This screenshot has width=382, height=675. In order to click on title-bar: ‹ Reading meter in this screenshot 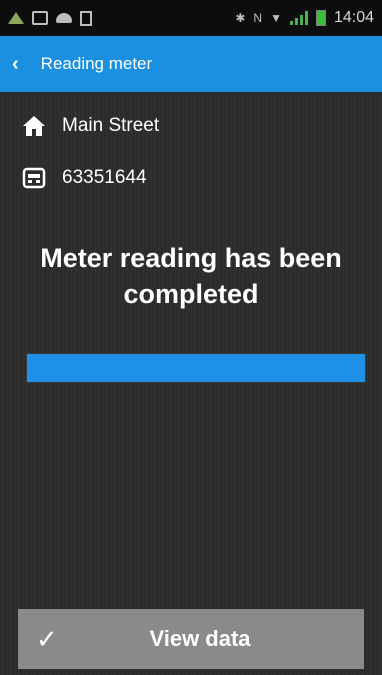, I will do `click(191, 64)`.